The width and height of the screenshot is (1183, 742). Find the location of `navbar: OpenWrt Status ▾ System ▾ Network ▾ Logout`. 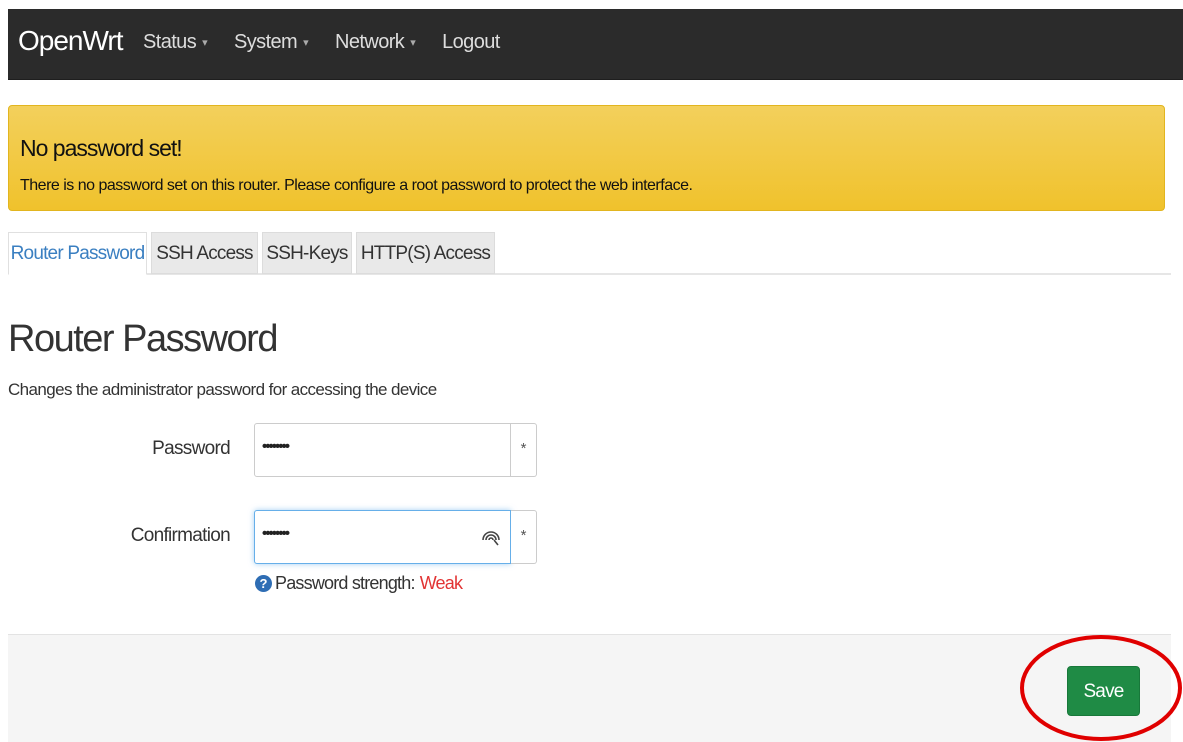

navbar: OpenWrt Status ▾ System ▾ Network ▾ Logout is located at coordinates (595, 44).